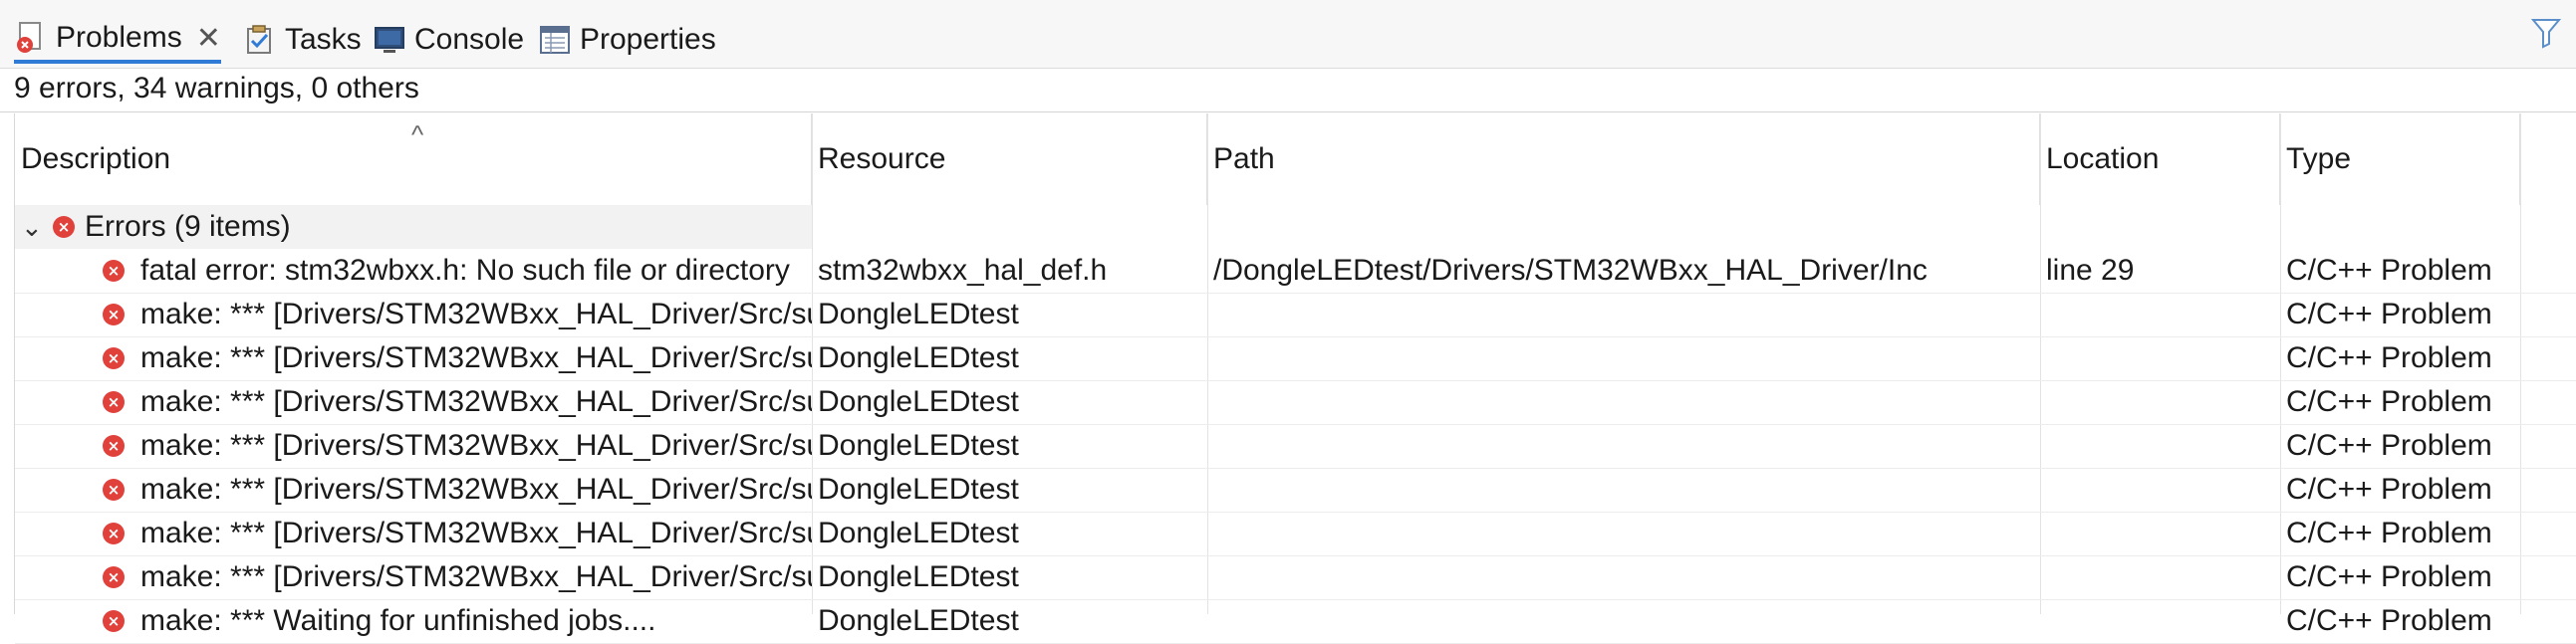 This screenshot has height=644, width=2576. Describe the element at coordinates (555, 40) in the screenshot. I see `properties-icon` at that location.